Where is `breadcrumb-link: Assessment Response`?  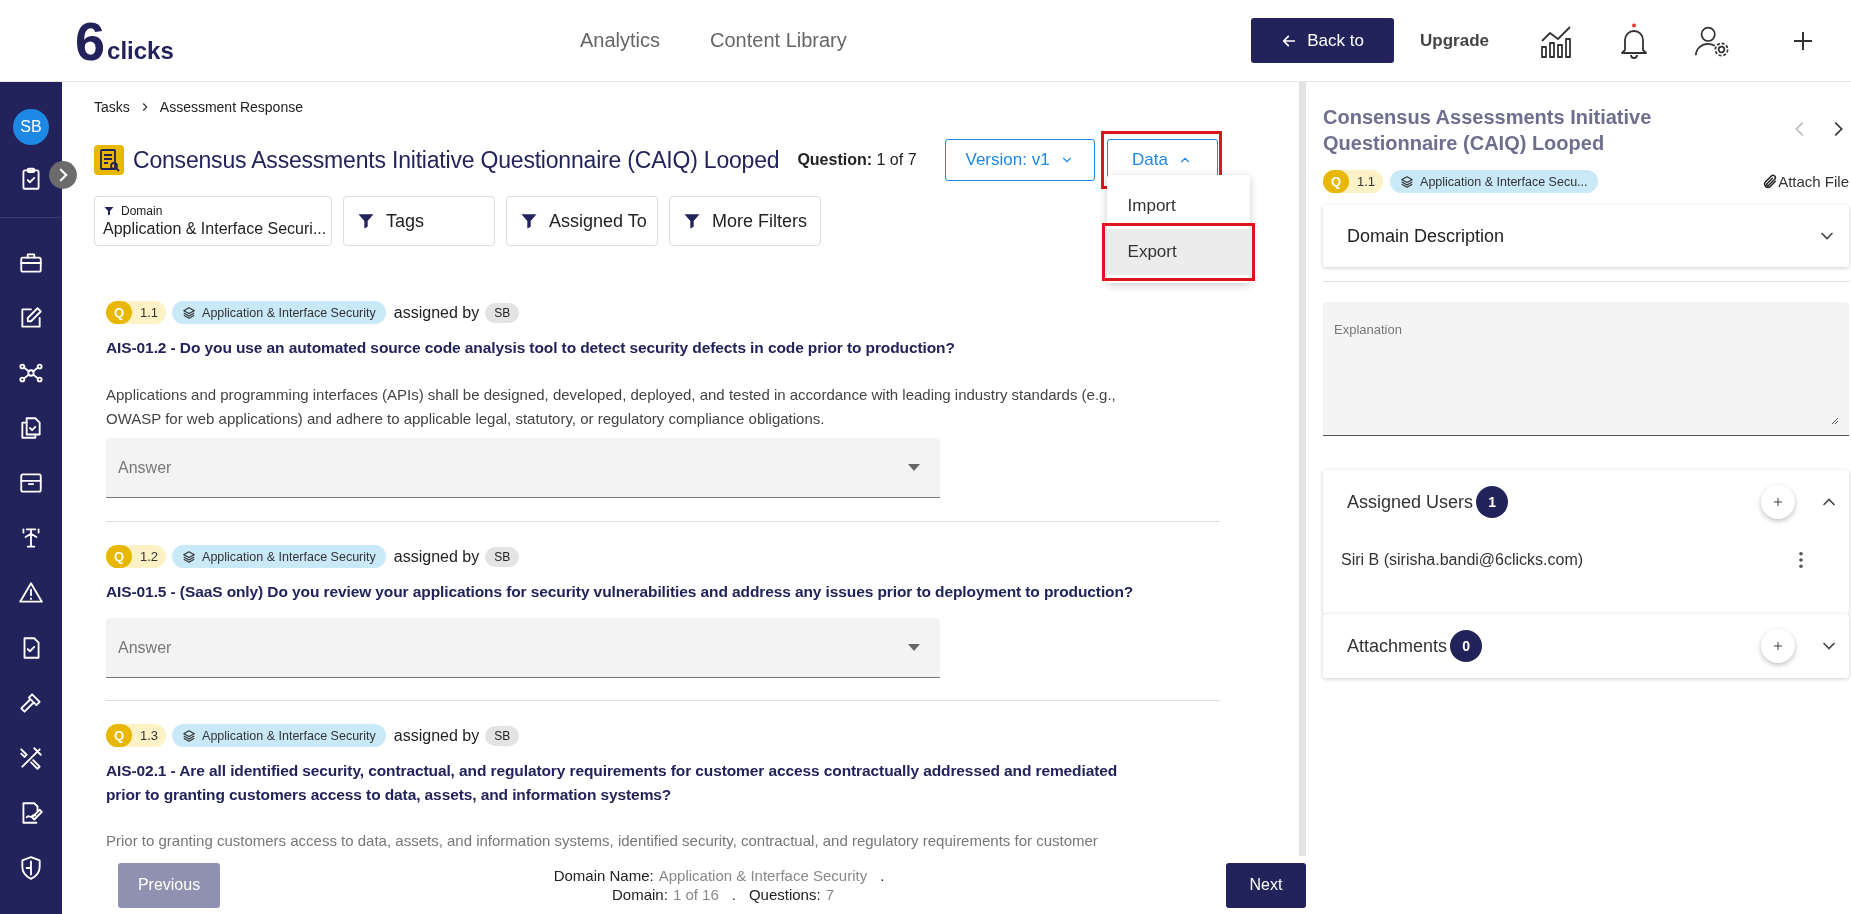
breadcrumb-link: Assessment Response is located at coordinates (231, 107).